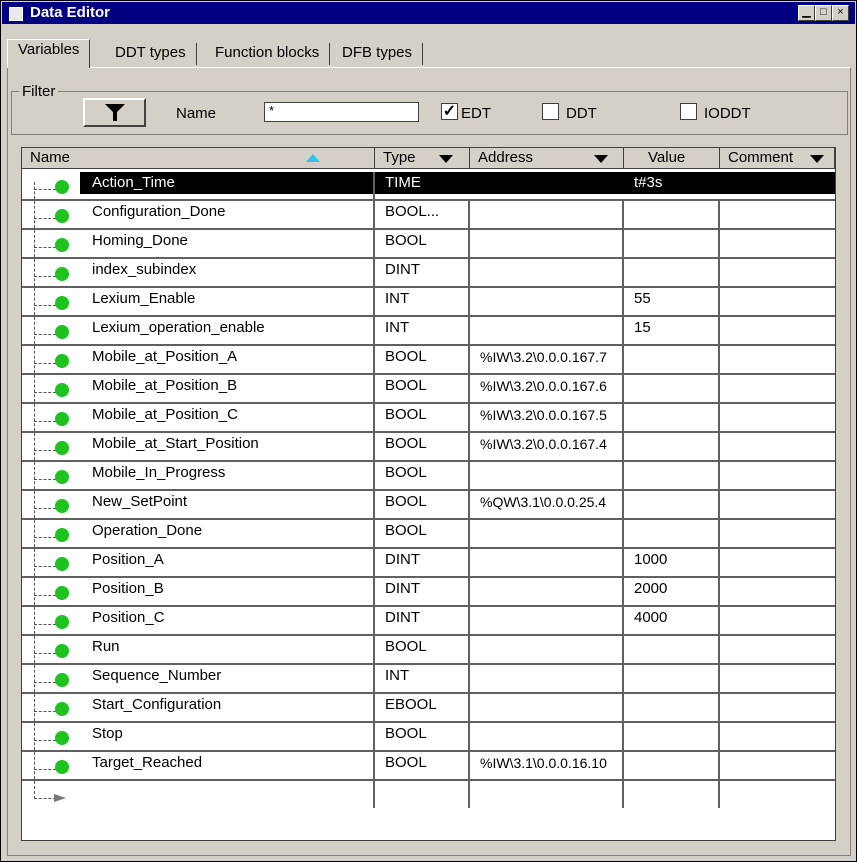 This screenshot has height=862, width=857. I want to click on new-row-value-cell, so click(672, 794).